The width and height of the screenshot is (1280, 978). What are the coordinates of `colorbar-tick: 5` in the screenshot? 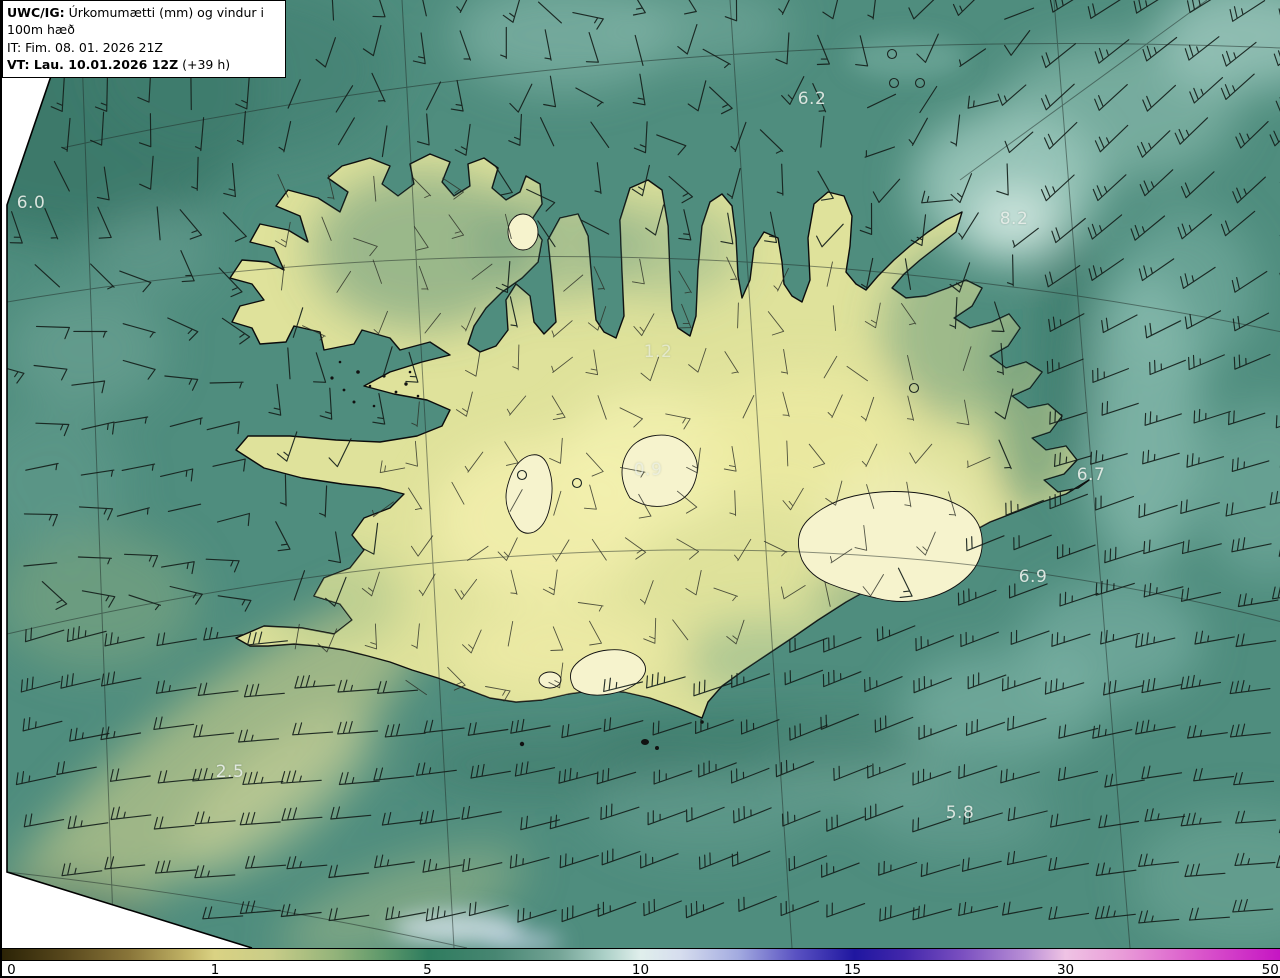 It's located at (427, 970).